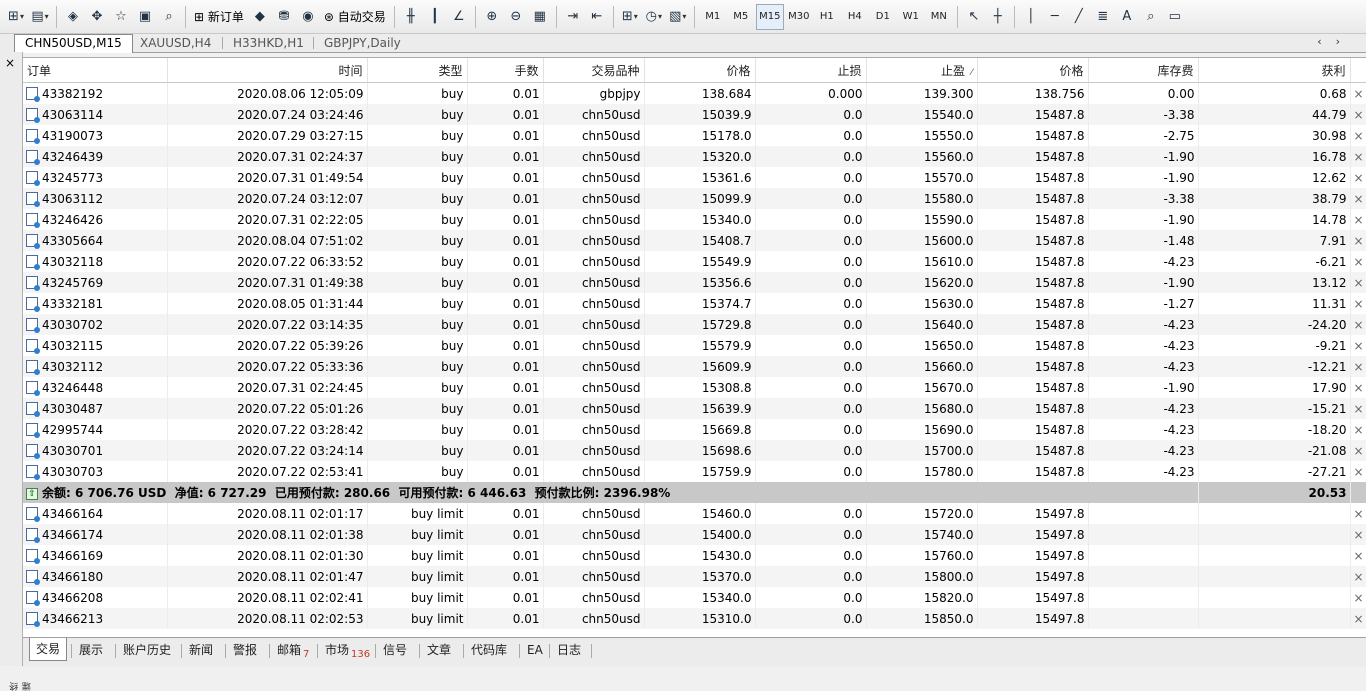 The height and width of the screenshot is (691, 1366). What do you see at coordinates (573, 17) in the screenshot?
I see `auto-scroll-icon: ⇥` at bounding box center [573, 17].